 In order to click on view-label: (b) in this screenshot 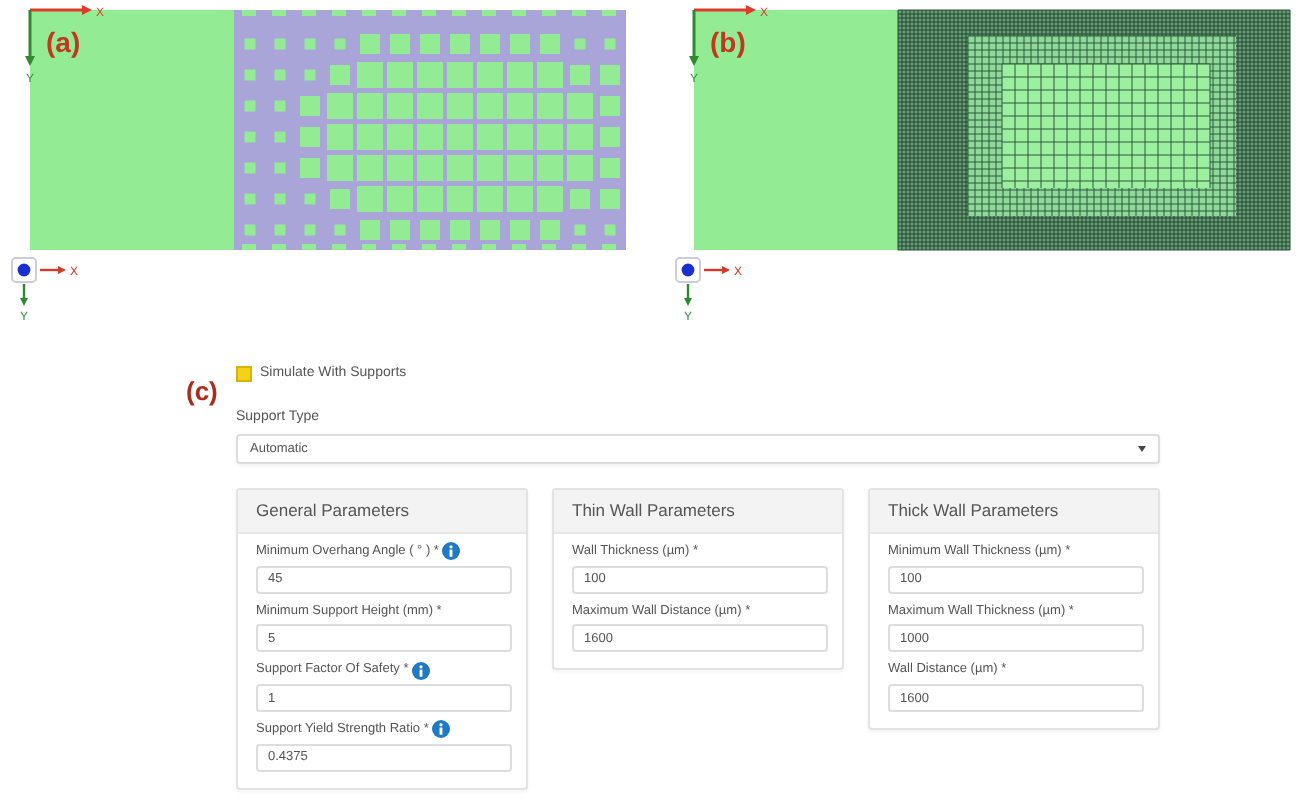, I will do `click(728, 42)`.